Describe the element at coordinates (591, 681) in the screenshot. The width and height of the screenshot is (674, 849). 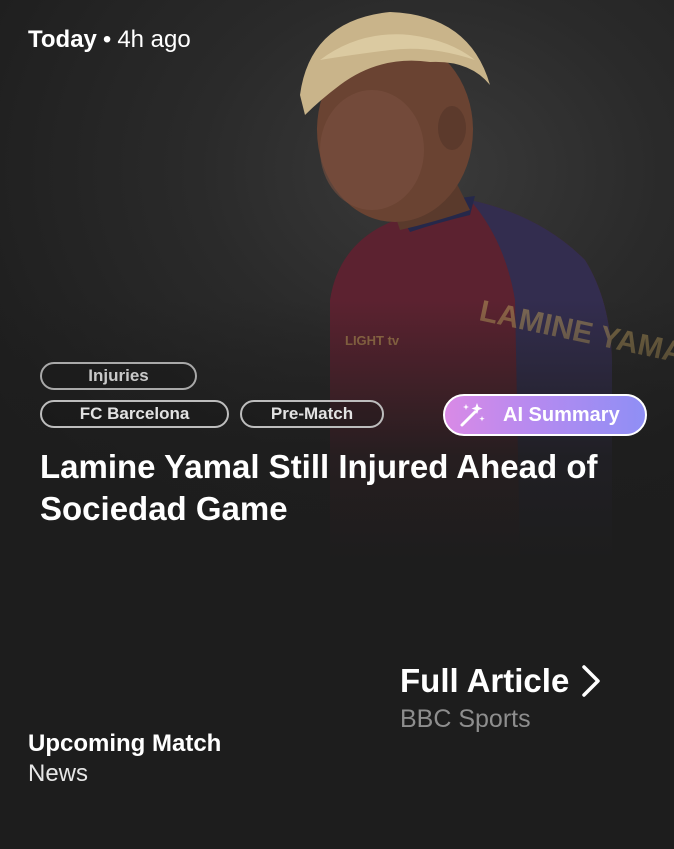
I see `chevron-right-icon` at that location.